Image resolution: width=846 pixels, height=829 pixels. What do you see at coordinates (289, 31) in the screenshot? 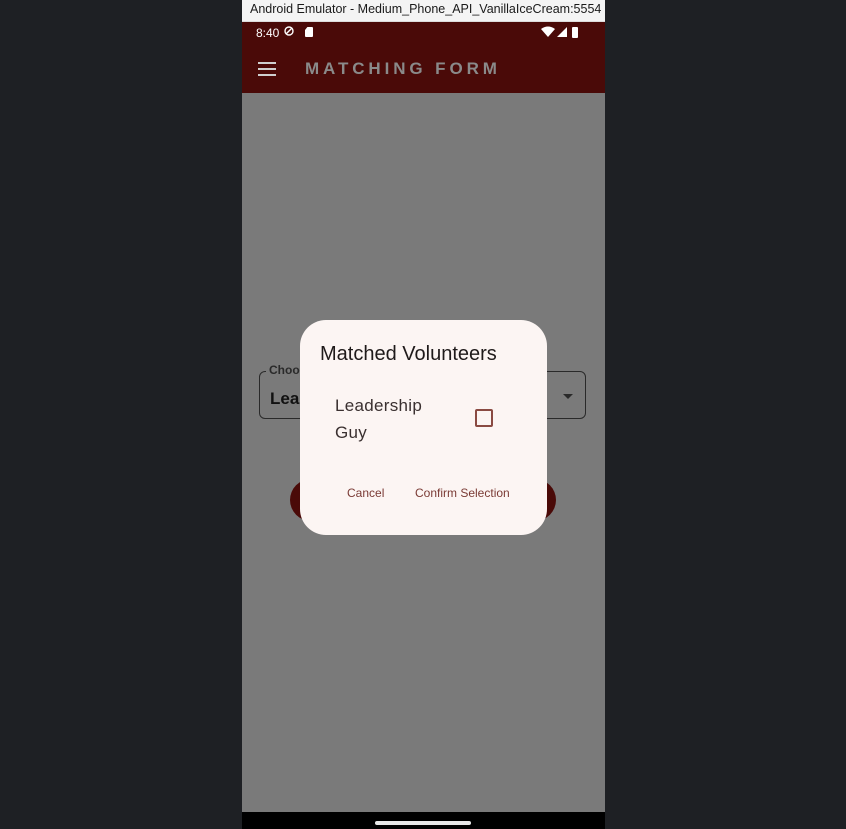
I see `vpn-icon` at bounding box center [289, 31].